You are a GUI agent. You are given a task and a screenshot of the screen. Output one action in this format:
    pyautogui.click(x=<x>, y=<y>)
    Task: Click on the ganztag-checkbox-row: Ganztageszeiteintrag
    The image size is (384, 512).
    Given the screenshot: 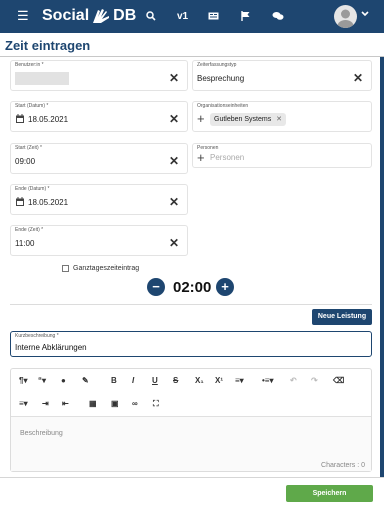 What is the action you would take?
    pyautogui.click(x=100, y=268)
    